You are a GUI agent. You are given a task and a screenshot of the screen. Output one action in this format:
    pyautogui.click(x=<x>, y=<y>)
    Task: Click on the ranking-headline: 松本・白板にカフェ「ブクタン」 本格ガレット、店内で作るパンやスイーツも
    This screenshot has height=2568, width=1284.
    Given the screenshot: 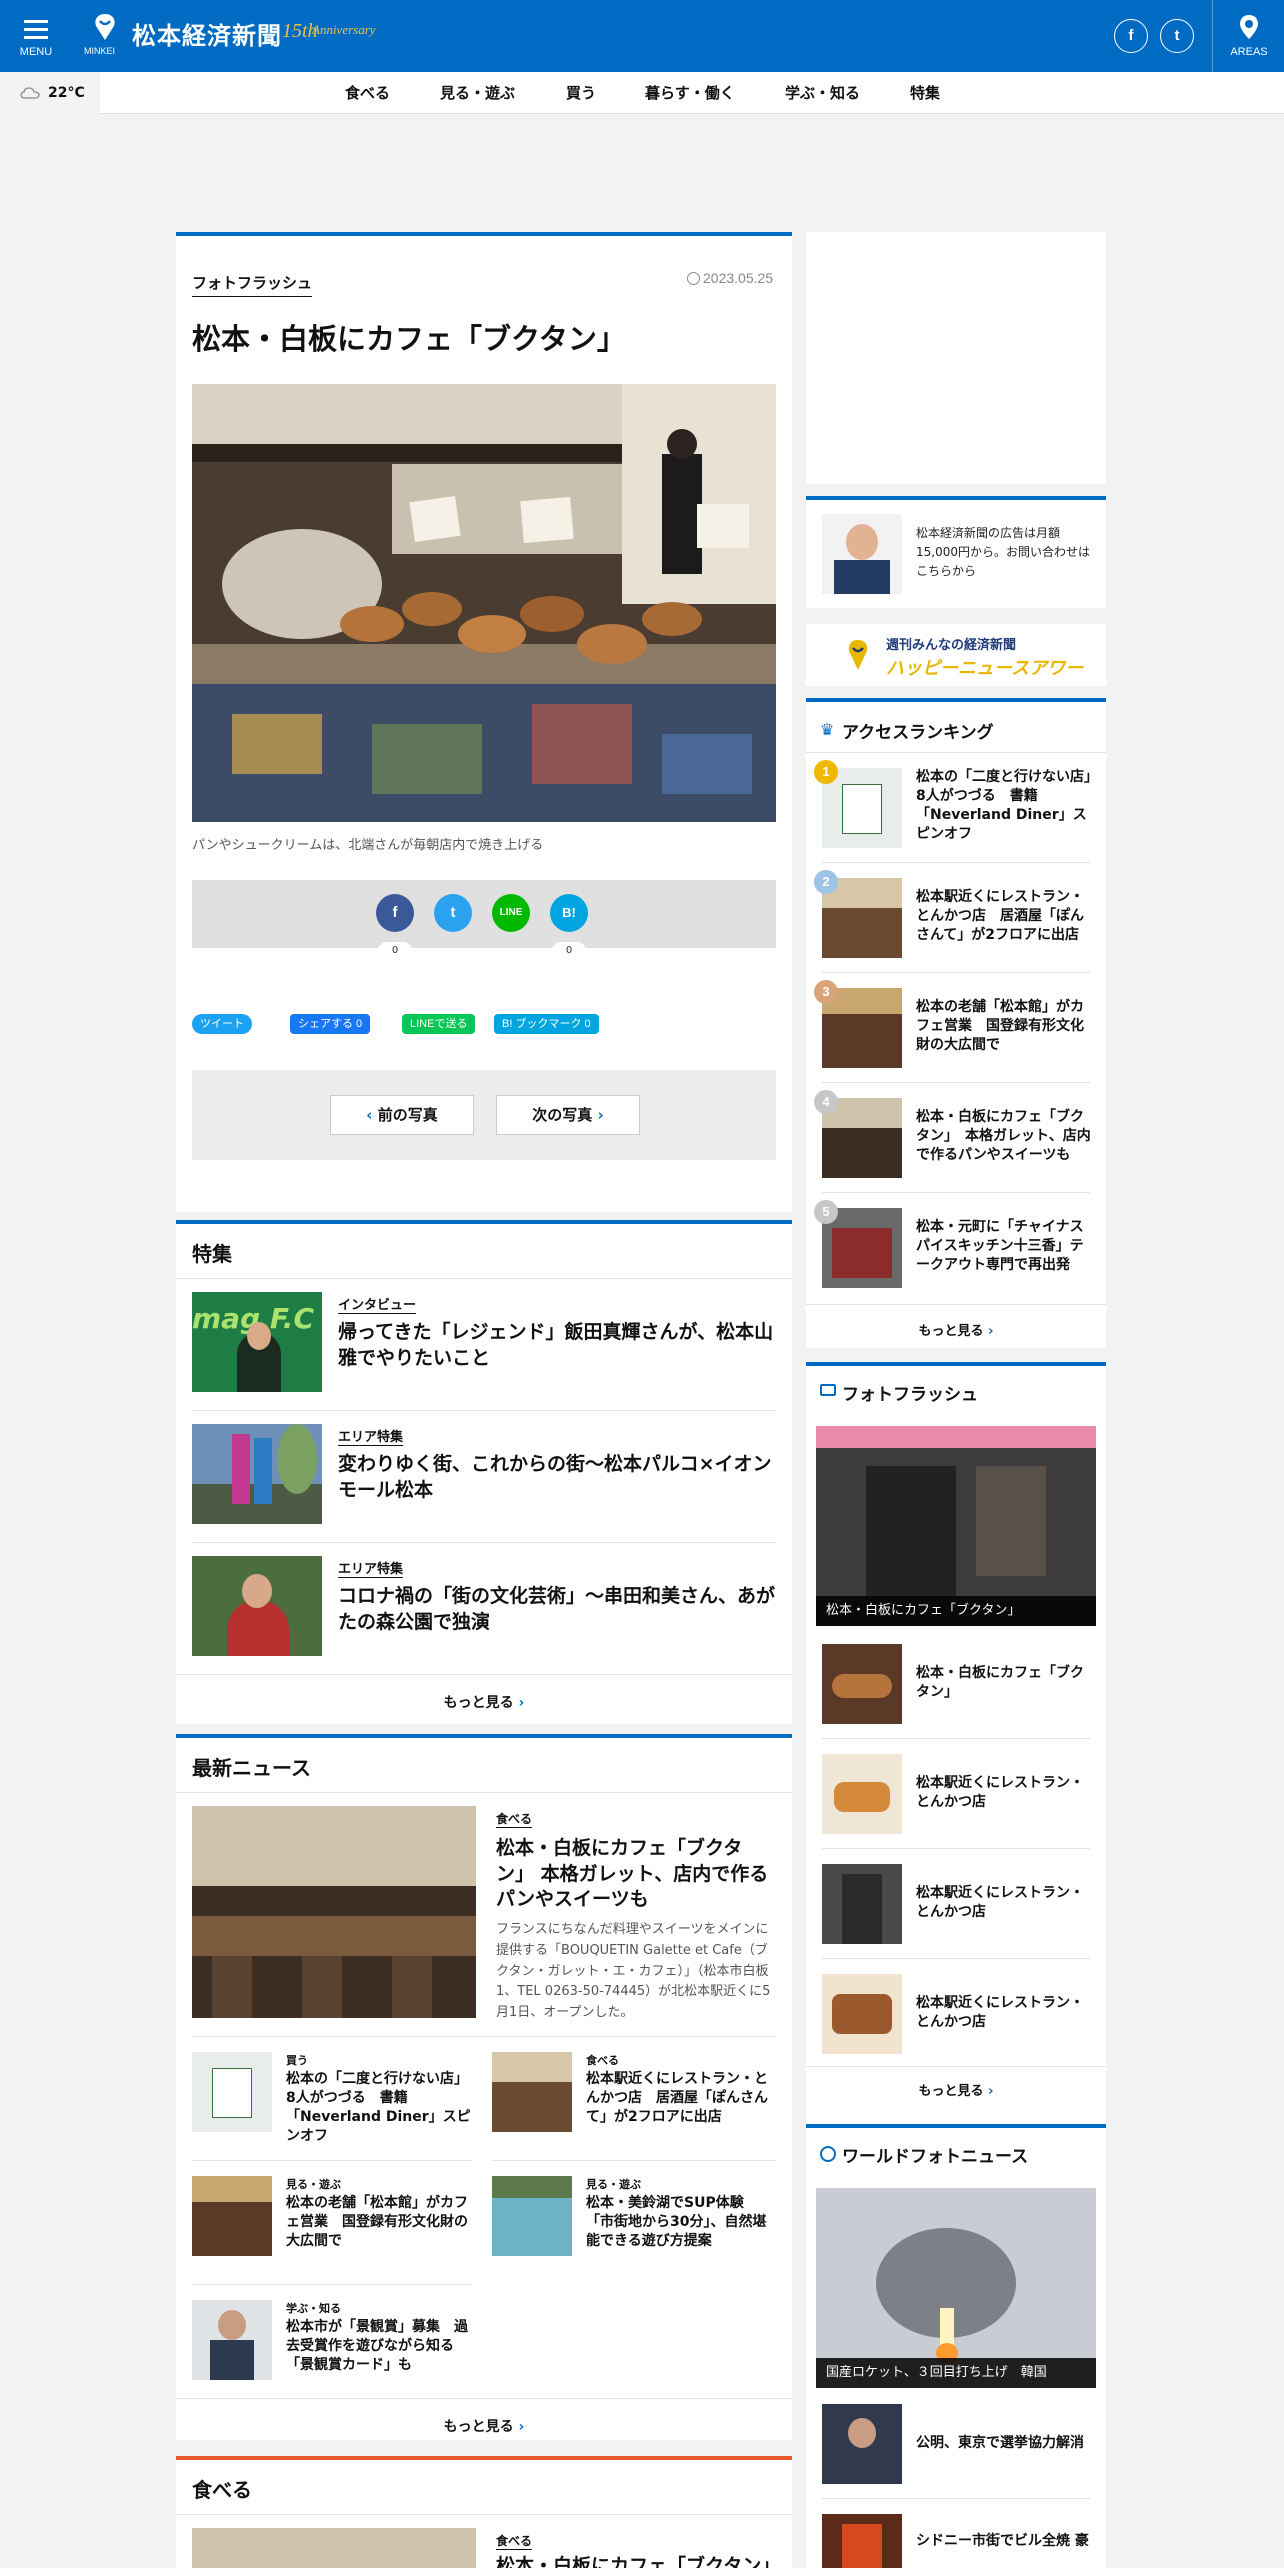 What is the action you would take?
    pyautogui.click(x=1003, y=1136)
    